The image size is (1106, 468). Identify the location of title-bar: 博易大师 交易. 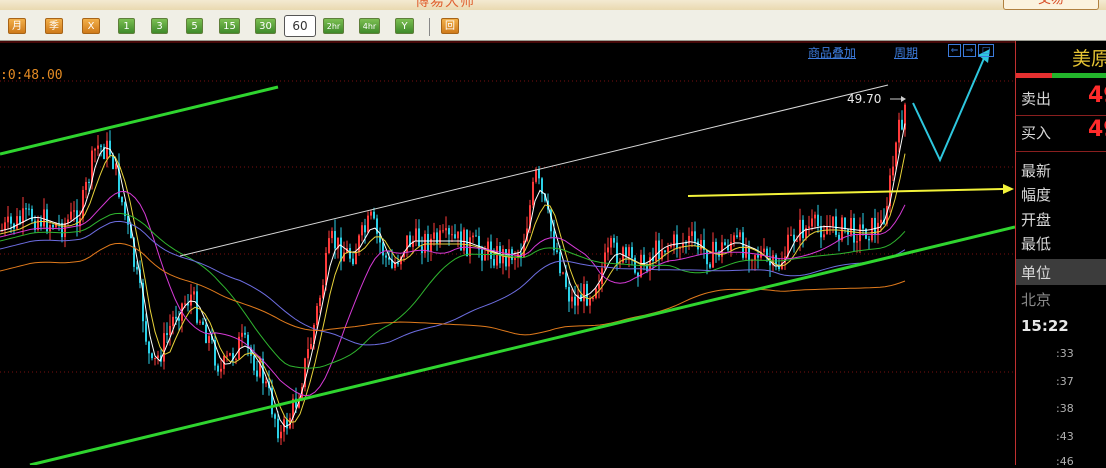
(553, 5).